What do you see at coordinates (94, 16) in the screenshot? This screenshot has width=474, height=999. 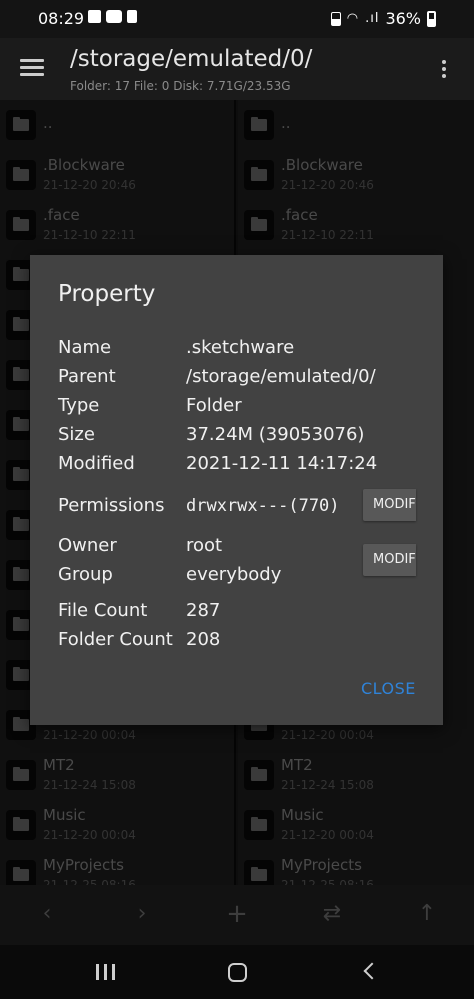 I see `gallery-notification-icon` at bounding box center [94, 16].